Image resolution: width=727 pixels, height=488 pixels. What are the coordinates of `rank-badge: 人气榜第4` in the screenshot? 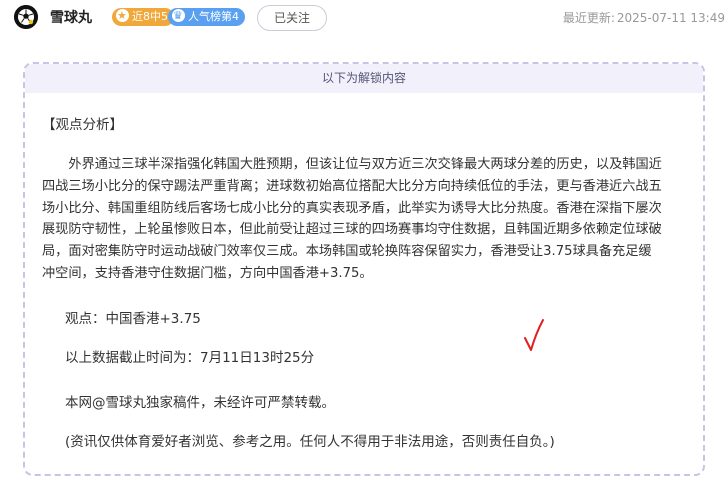 It's located at (206, 16).